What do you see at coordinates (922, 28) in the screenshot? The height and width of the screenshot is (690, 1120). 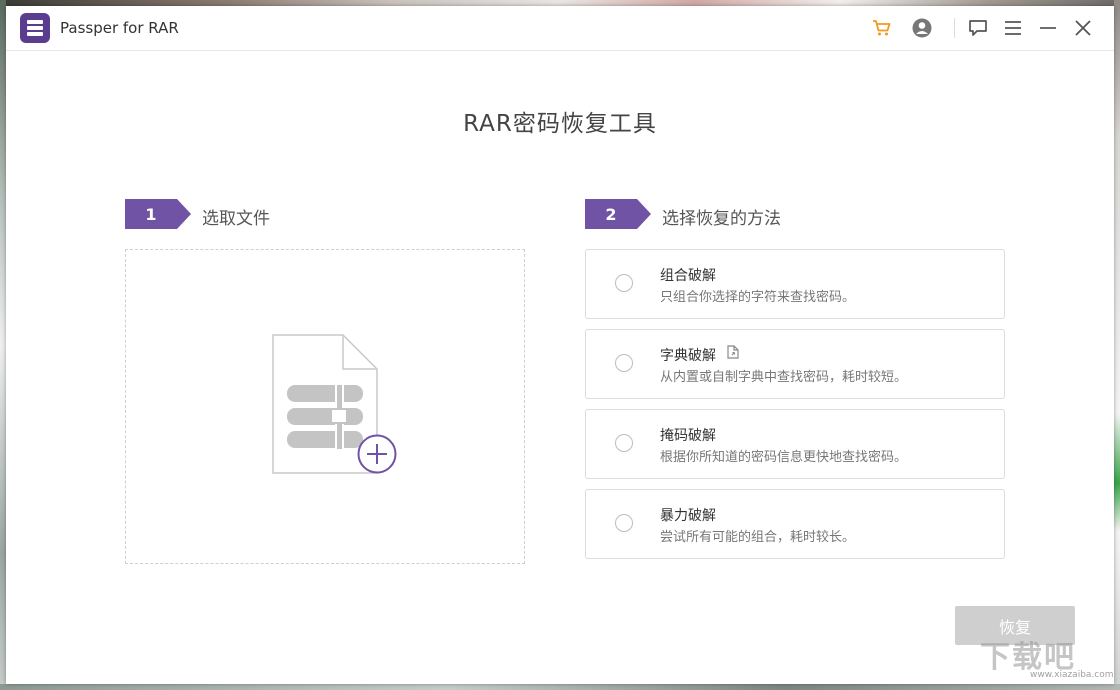 I see `user-icon` at bounding box center [922, 28].